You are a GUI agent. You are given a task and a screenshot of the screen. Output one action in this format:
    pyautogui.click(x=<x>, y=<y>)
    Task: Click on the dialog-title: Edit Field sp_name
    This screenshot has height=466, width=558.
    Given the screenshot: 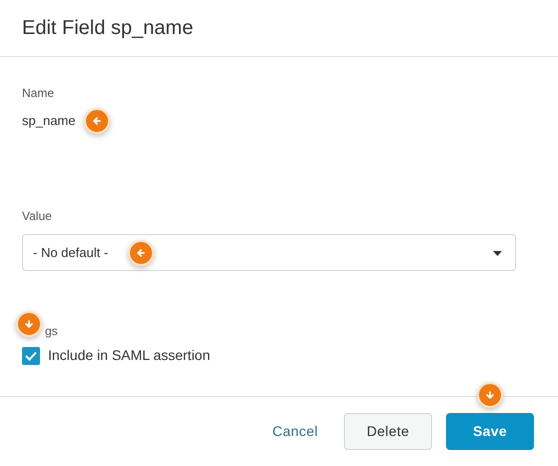 What is the action you would take?
    pyautogui.click(x=108, y=28)
    